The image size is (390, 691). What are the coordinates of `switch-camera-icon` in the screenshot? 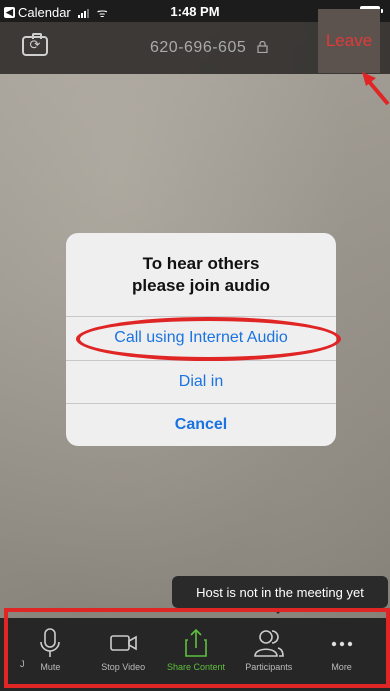 It's located at (35, 44).